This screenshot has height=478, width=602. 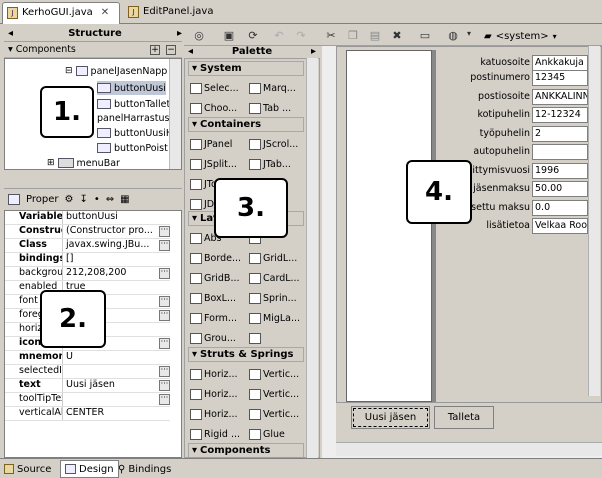 I want to click on tree-node-buttontallet: buttonTallet, so click(x=133, y=104).